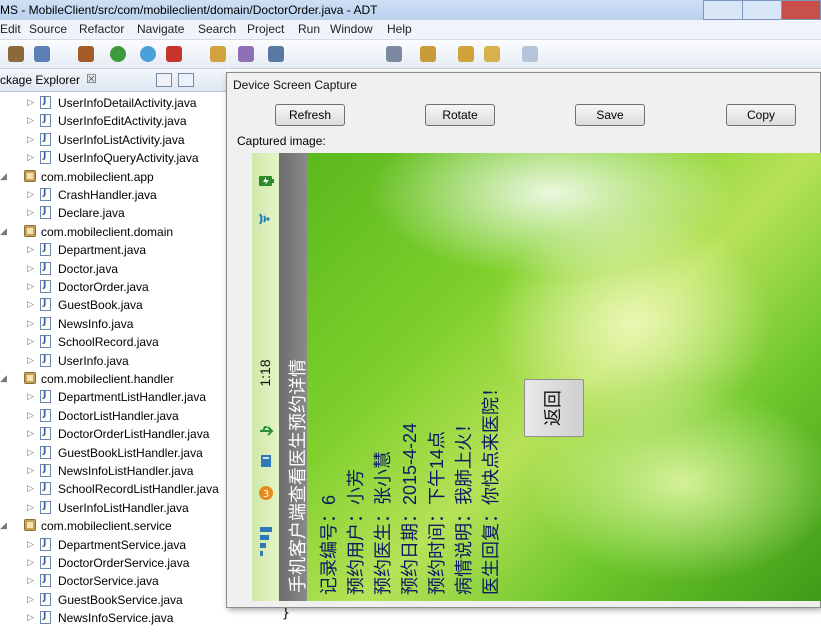 This screenshot has height=640, width=821. I want to click on file-node: ▷ UserInfoEditActivity.java, so click(113, 121).